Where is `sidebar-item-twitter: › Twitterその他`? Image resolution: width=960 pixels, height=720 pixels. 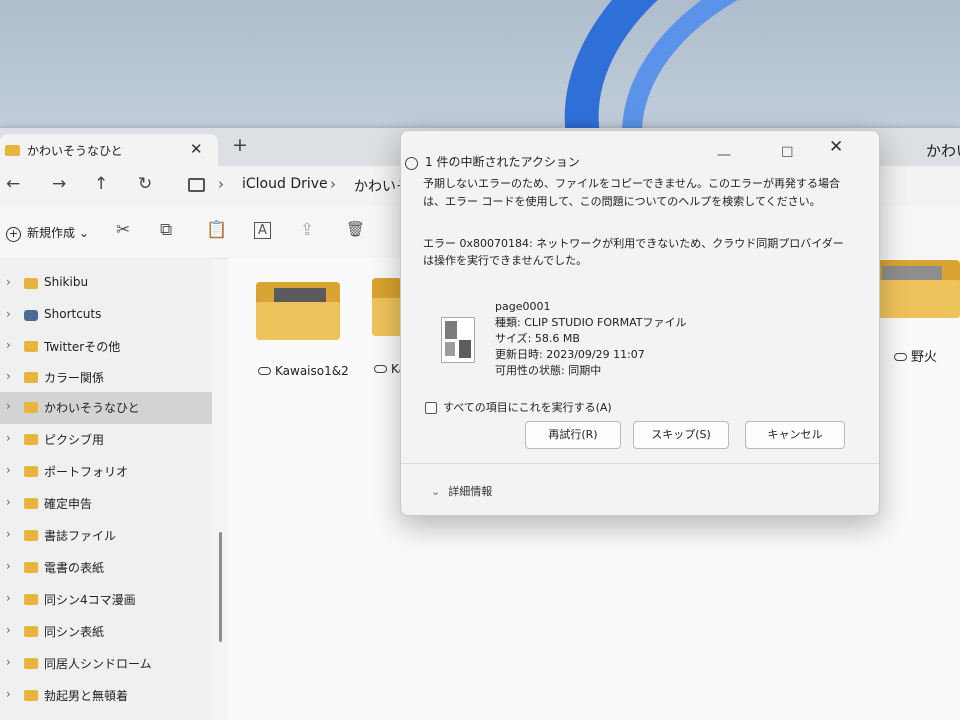
sidebar-item-twitter: › Twitterその他 is located at coordinates (106, 347).